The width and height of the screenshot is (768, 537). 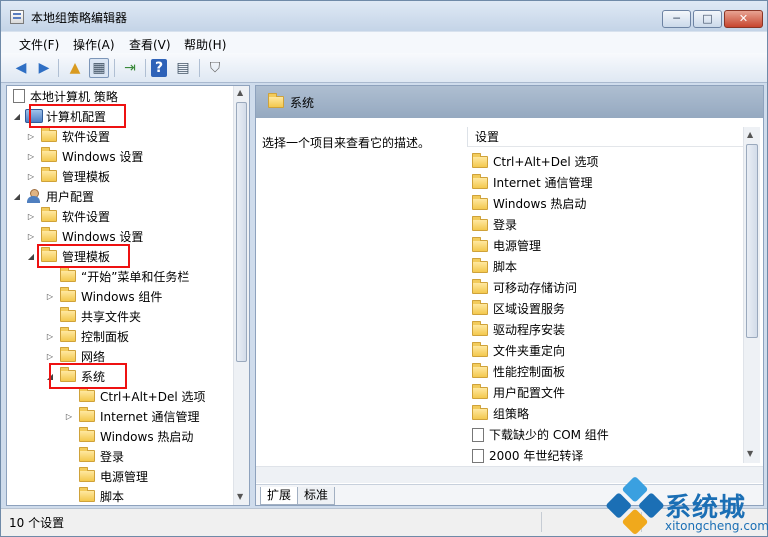 I want to click on export-list-icon: ⇥, so click(x=130, y=68).